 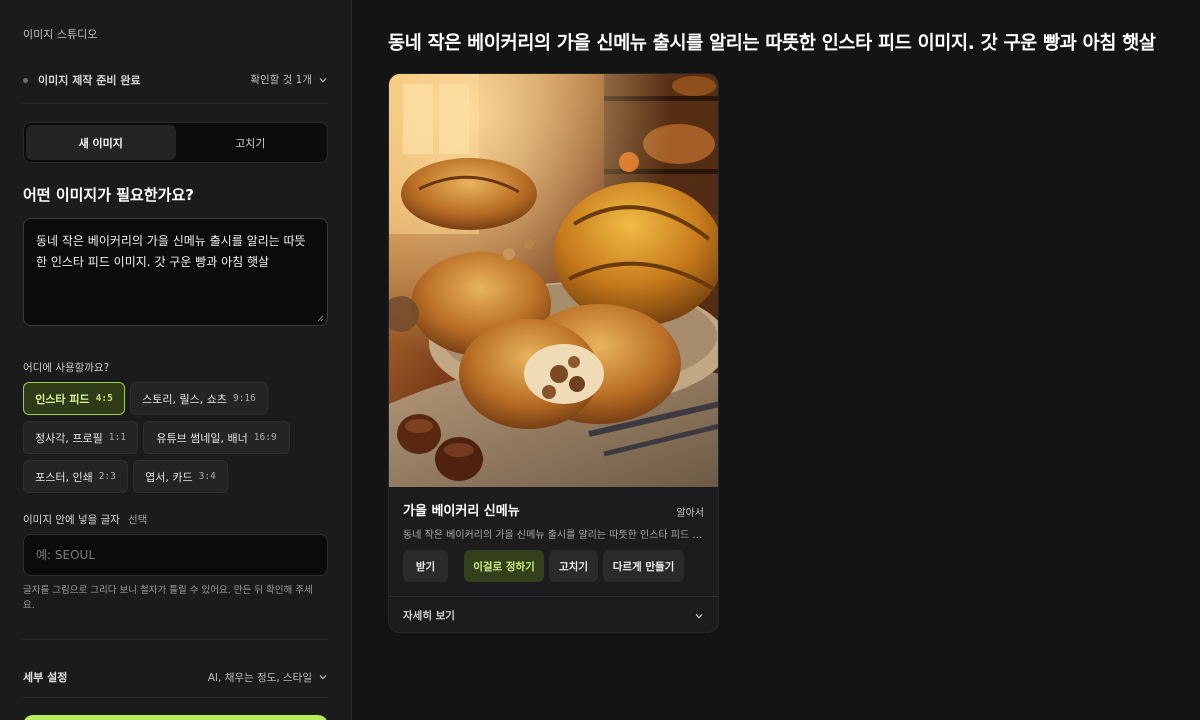 I want to click on usage-option-insta-feed: 인스타 피드 4:5, so click(x=74, y=398).